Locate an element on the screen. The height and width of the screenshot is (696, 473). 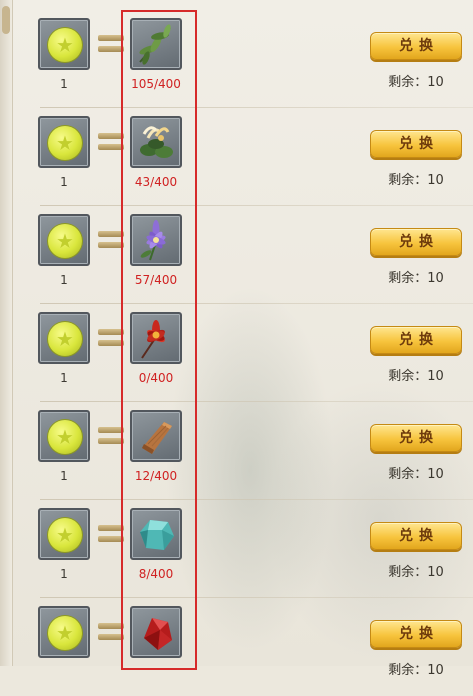
exchange-row: ★ 1 8/400 兑换 剩余：10 is located at coordinates (246, 549).